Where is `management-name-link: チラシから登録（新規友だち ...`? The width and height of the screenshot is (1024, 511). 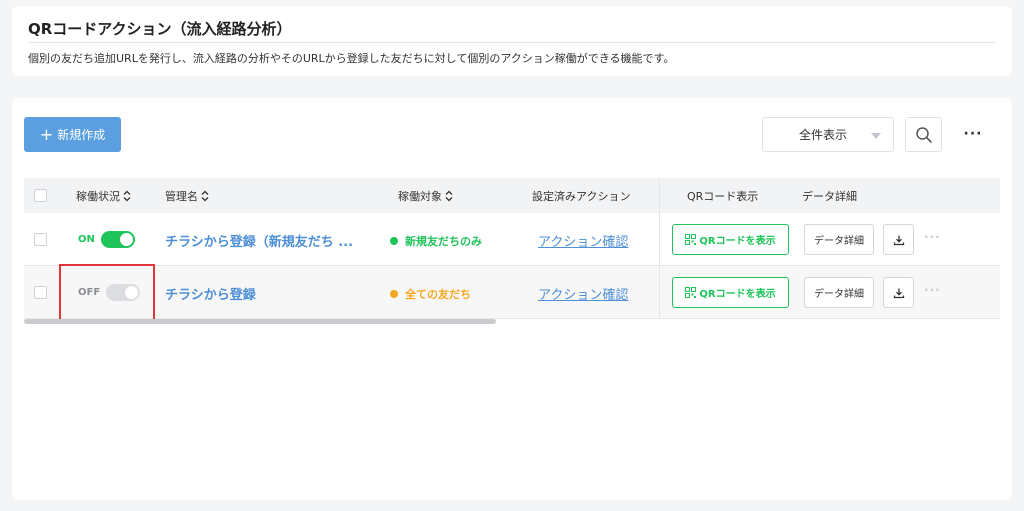
management-name-link: チラシから登録（新規友だち ... is located at coordinates (265, 240).